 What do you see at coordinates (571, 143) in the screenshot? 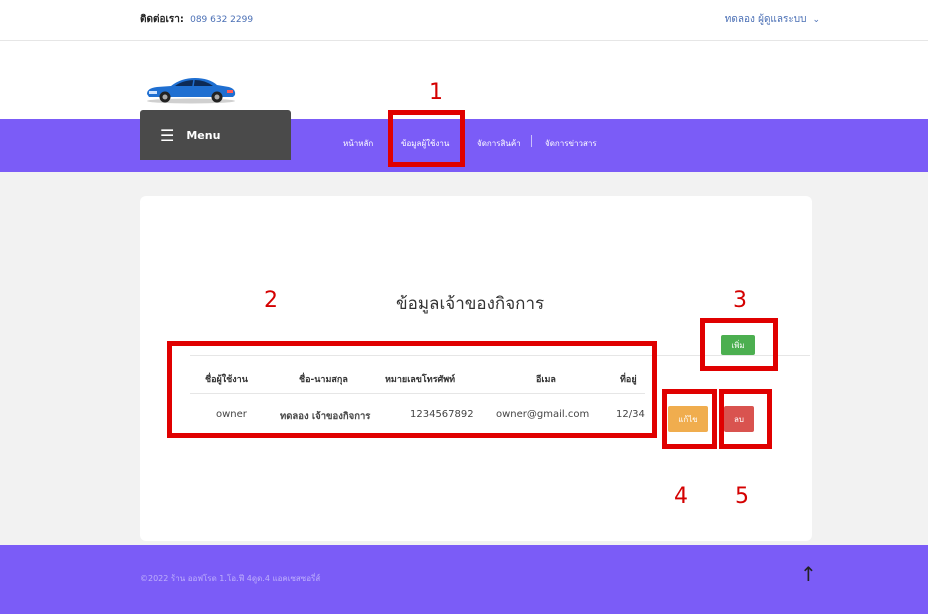
I see `nav-item-manage-news: จัดการข่าวสาร` at bounding box center [571, 143].